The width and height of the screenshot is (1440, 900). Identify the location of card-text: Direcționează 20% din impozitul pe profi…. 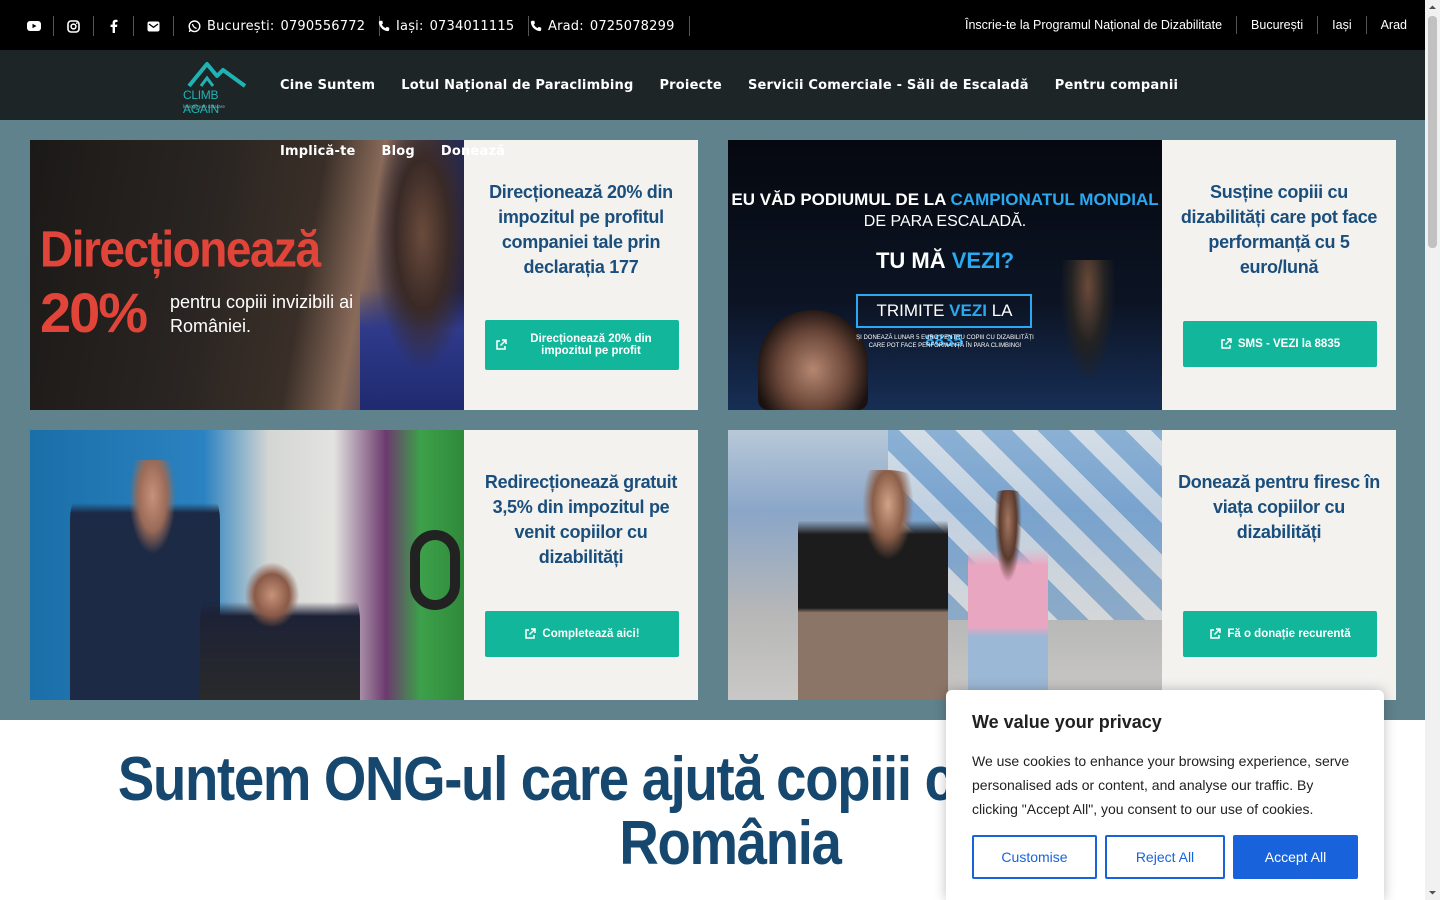
(581, 275).